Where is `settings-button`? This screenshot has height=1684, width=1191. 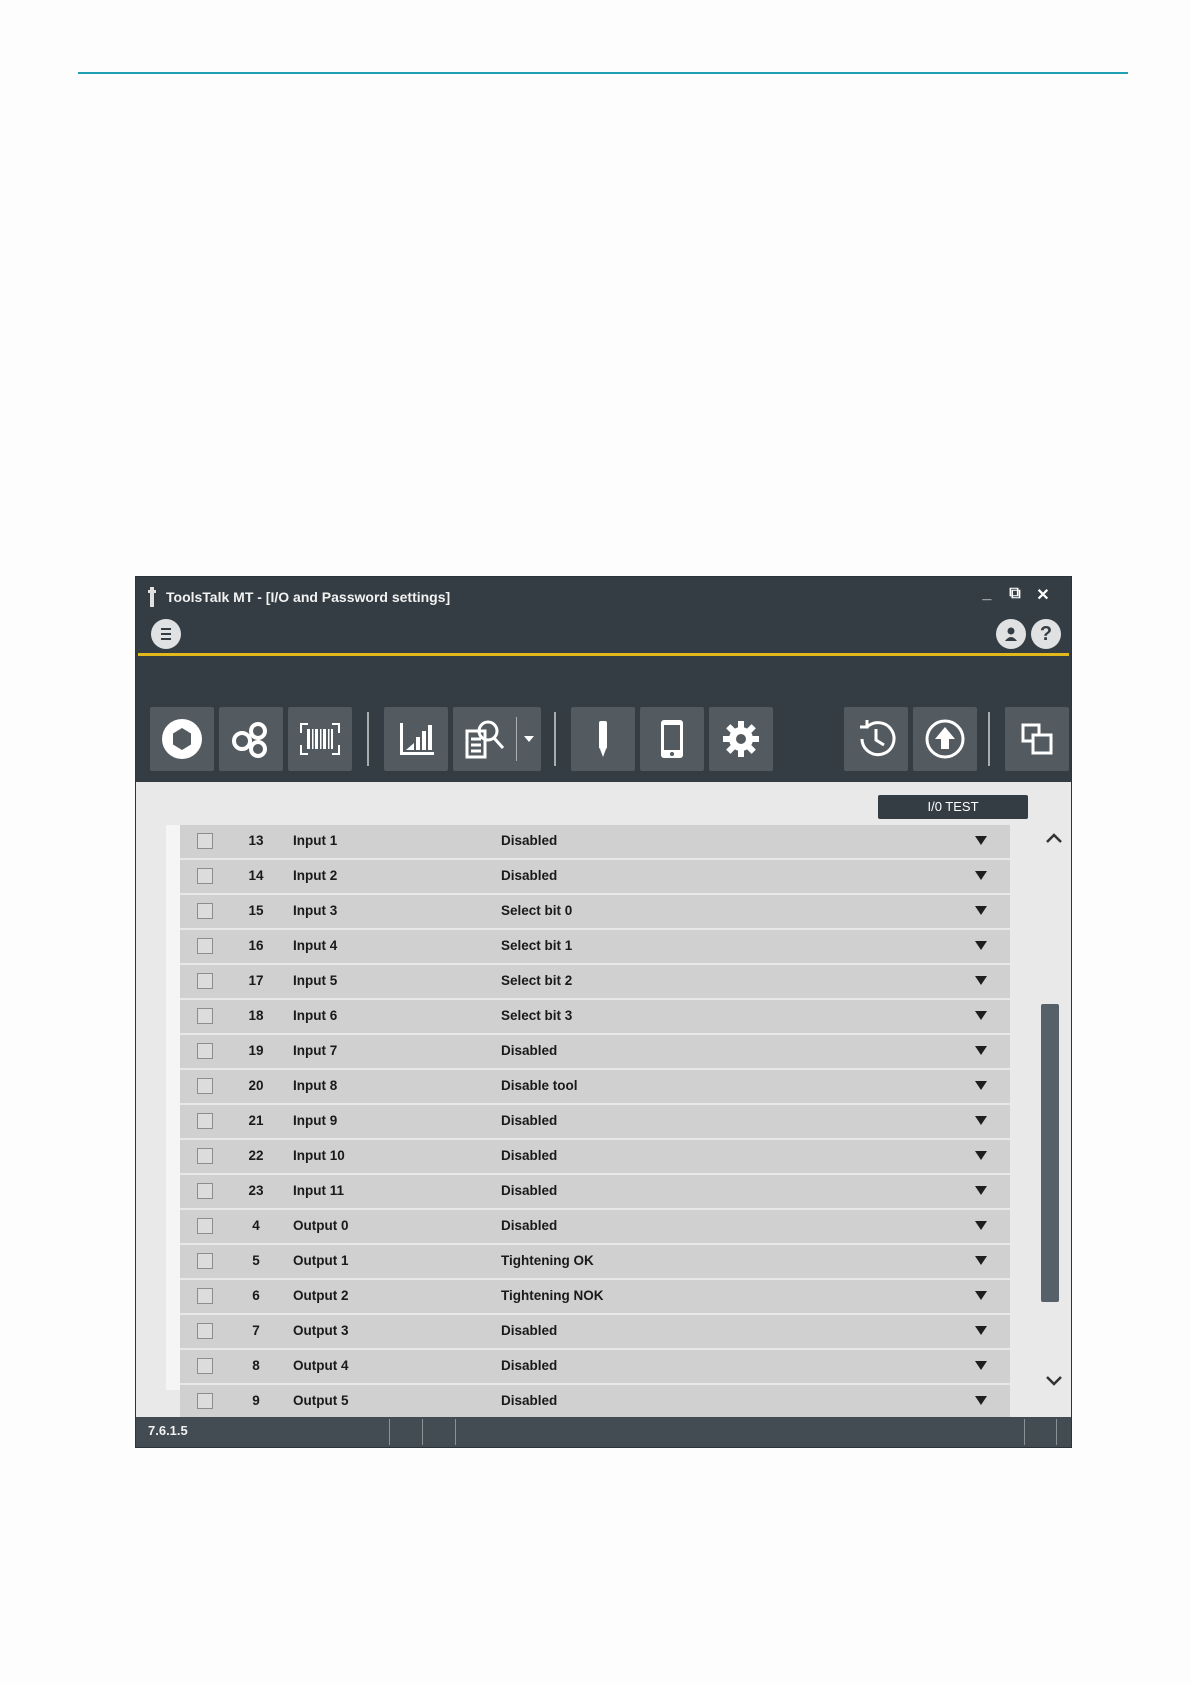
settings-button is located at coordinates (741, 739).